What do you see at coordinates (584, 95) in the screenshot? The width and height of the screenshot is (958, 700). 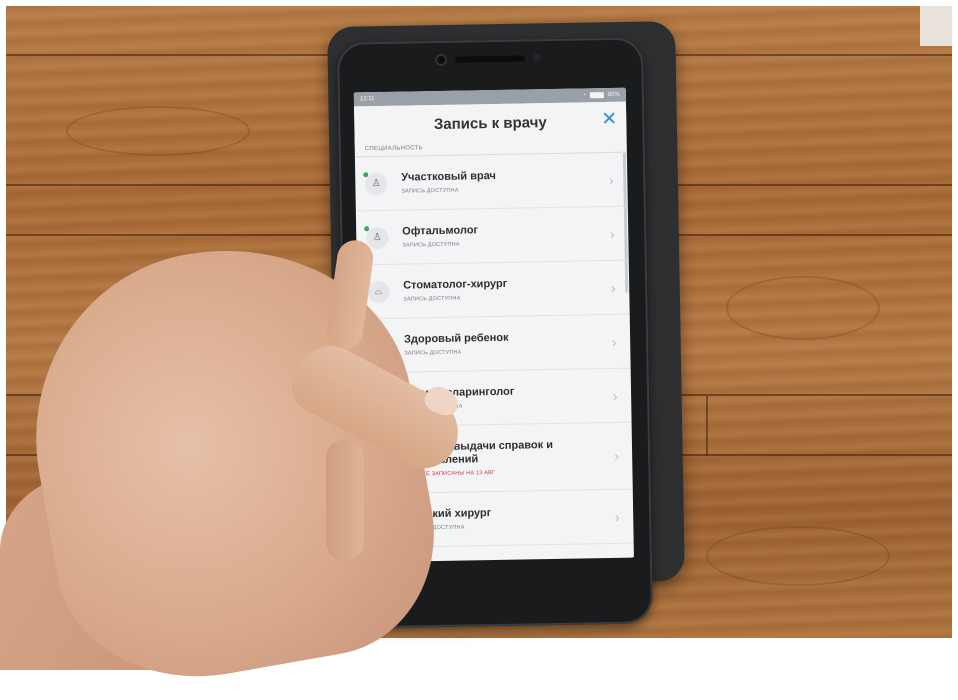 I see `wifi-icon: ◔` at bounding box center [584, 95].